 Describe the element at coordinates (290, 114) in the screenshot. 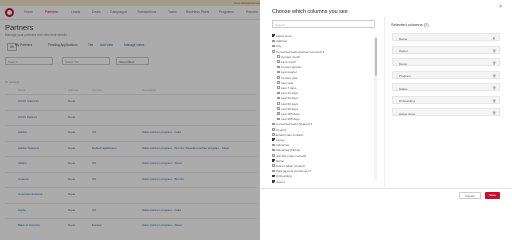

I see `column-option-label: Last 180 days` at that location.